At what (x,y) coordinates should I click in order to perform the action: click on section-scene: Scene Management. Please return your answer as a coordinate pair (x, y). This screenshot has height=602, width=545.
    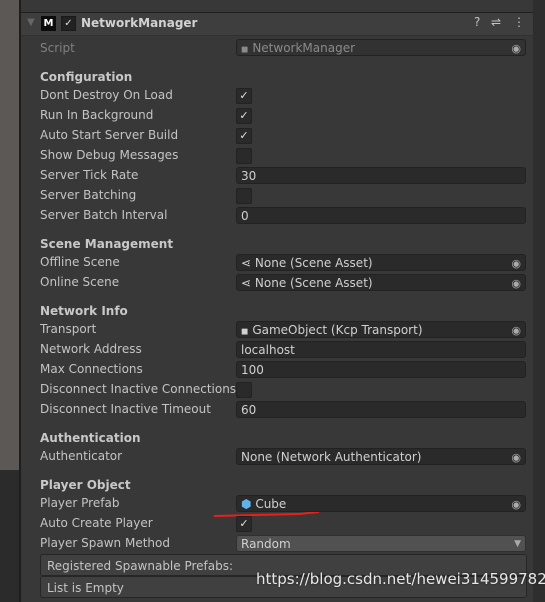
    Looking at the image, I should click on (107, 244).